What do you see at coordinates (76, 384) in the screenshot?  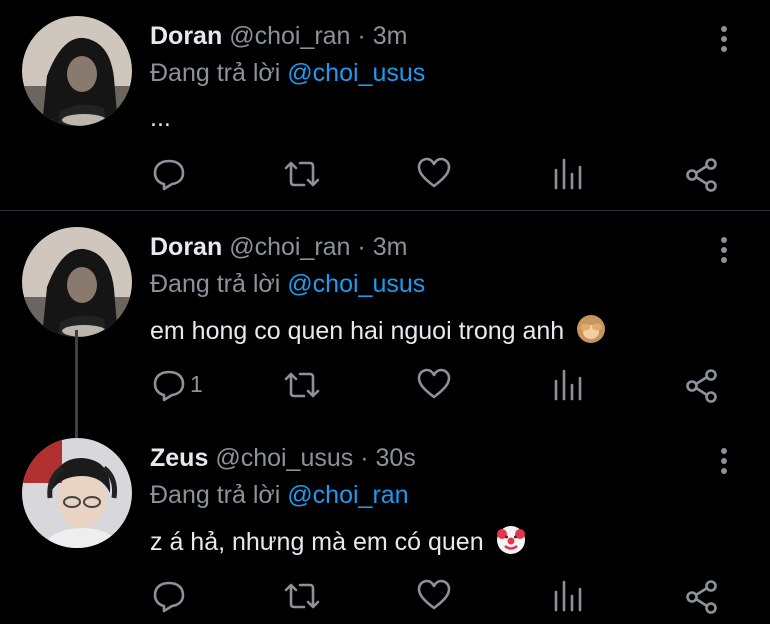 I see `thread-connector-line` at bounding box center [76, 384].